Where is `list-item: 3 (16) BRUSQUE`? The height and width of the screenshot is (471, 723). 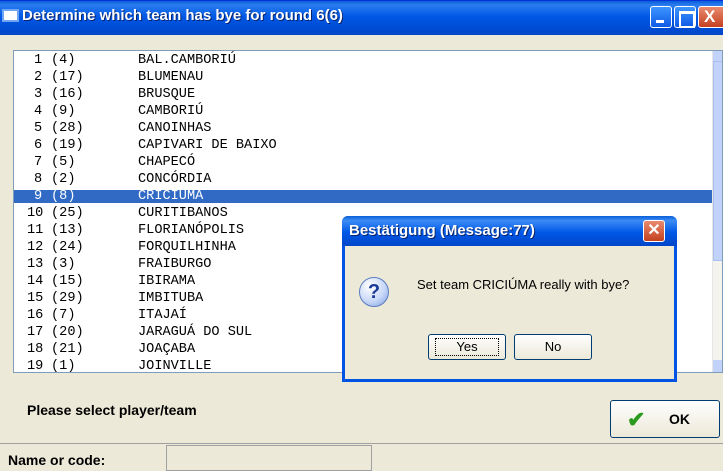 list-item: 3 (16) BRUSQUE is located at coordinates (364, 94).